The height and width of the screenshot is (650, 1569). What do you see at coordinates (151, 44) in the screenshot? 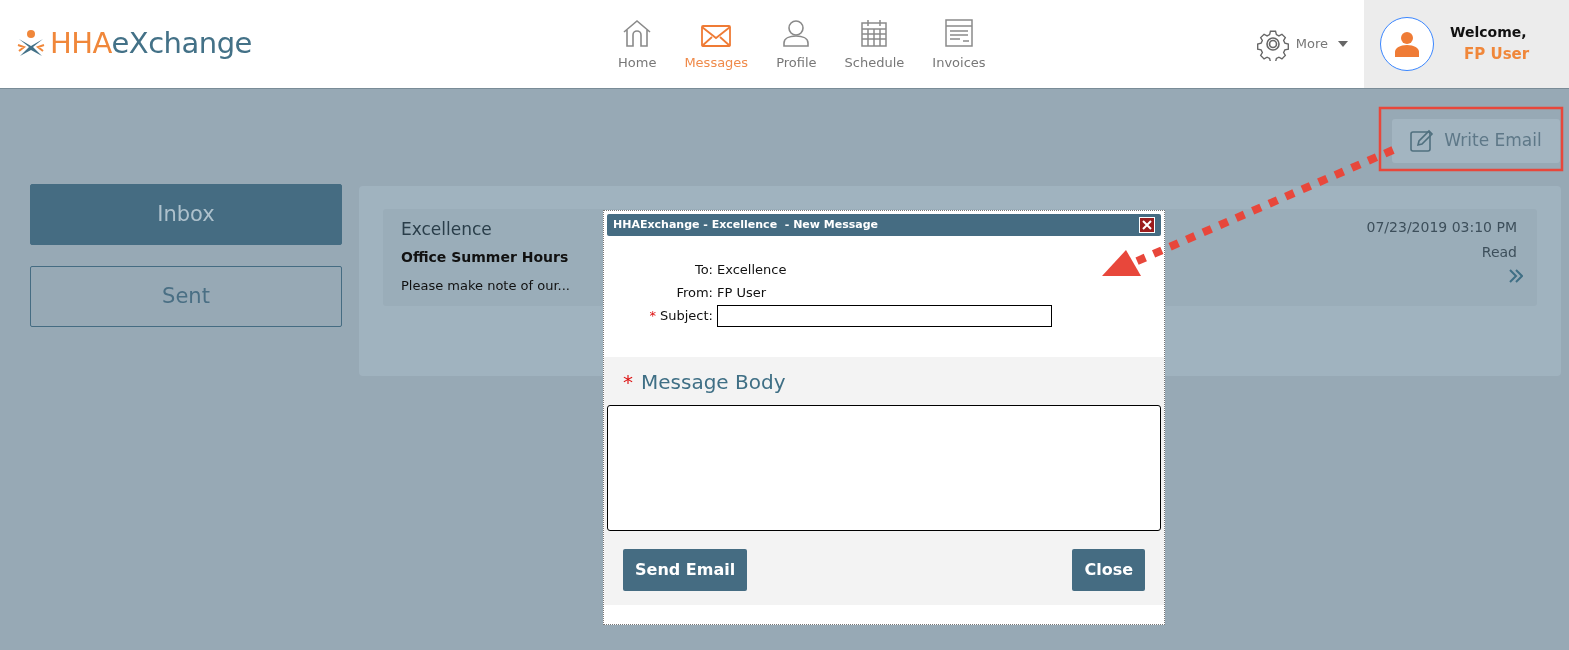
I see `logo-text: HHAeXchange` at bounding box center [151, 44].